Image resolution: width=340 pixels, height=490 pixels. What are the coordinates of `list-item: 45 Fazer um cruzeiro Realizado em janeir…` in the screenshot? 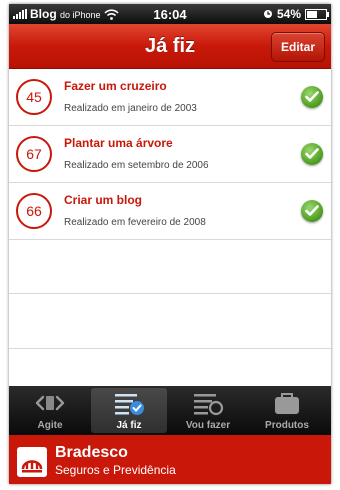 It's located at (170, 97).